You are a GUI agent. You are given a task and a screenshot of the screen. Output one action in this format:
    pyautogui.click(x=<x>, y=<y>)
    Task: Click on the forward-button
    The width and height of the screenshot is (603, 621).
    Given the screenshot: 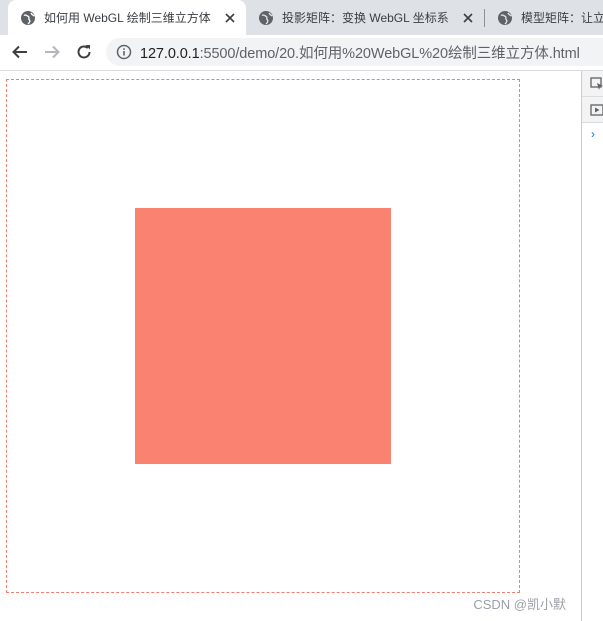 What is the action you would take?
    pyautogui.click(x=52, y=52)
    